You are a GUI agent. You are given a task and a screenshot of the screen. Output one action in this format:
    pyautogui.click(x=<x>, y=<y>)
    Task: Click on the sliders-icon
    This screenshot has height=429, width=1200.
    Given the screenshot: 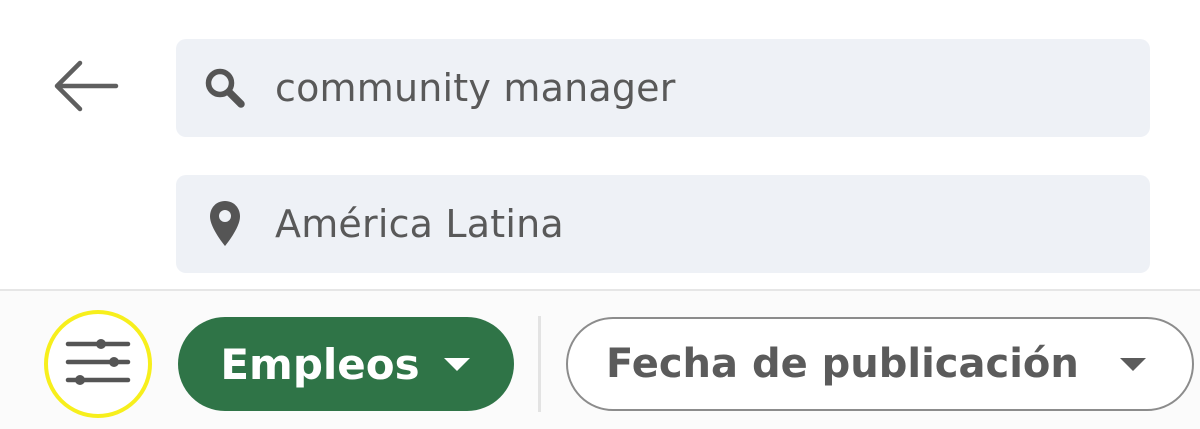 What is the action you would take?
    pyautogui.click(x=98, y=364)
    